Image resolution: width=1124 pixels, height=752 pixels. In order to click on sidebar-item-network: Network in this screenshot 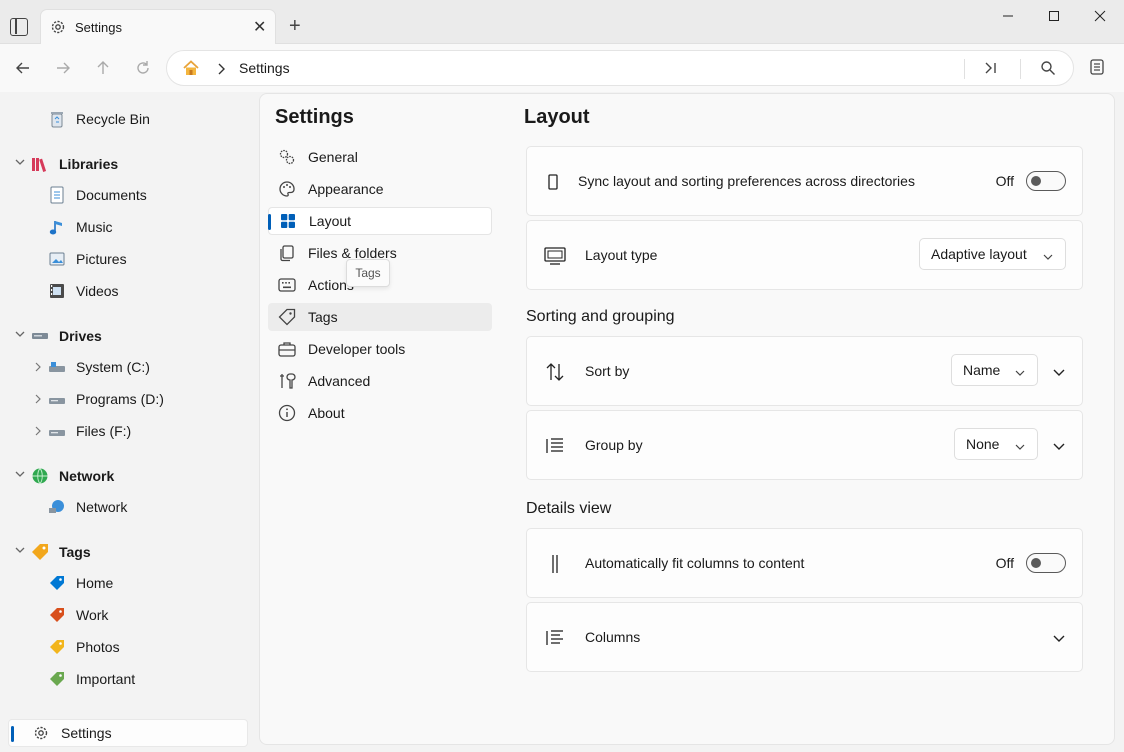, I will do `click(87, 507)`.